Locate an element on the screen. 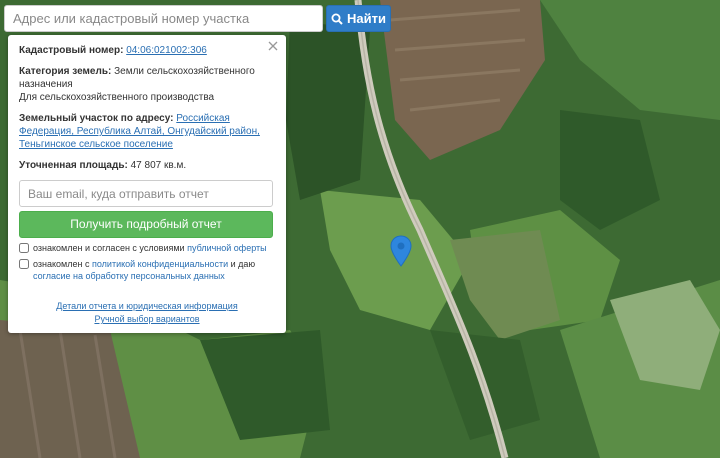 This screenshot has width=720, height=458. search-button: Найти is located at coordinates (358, 18).